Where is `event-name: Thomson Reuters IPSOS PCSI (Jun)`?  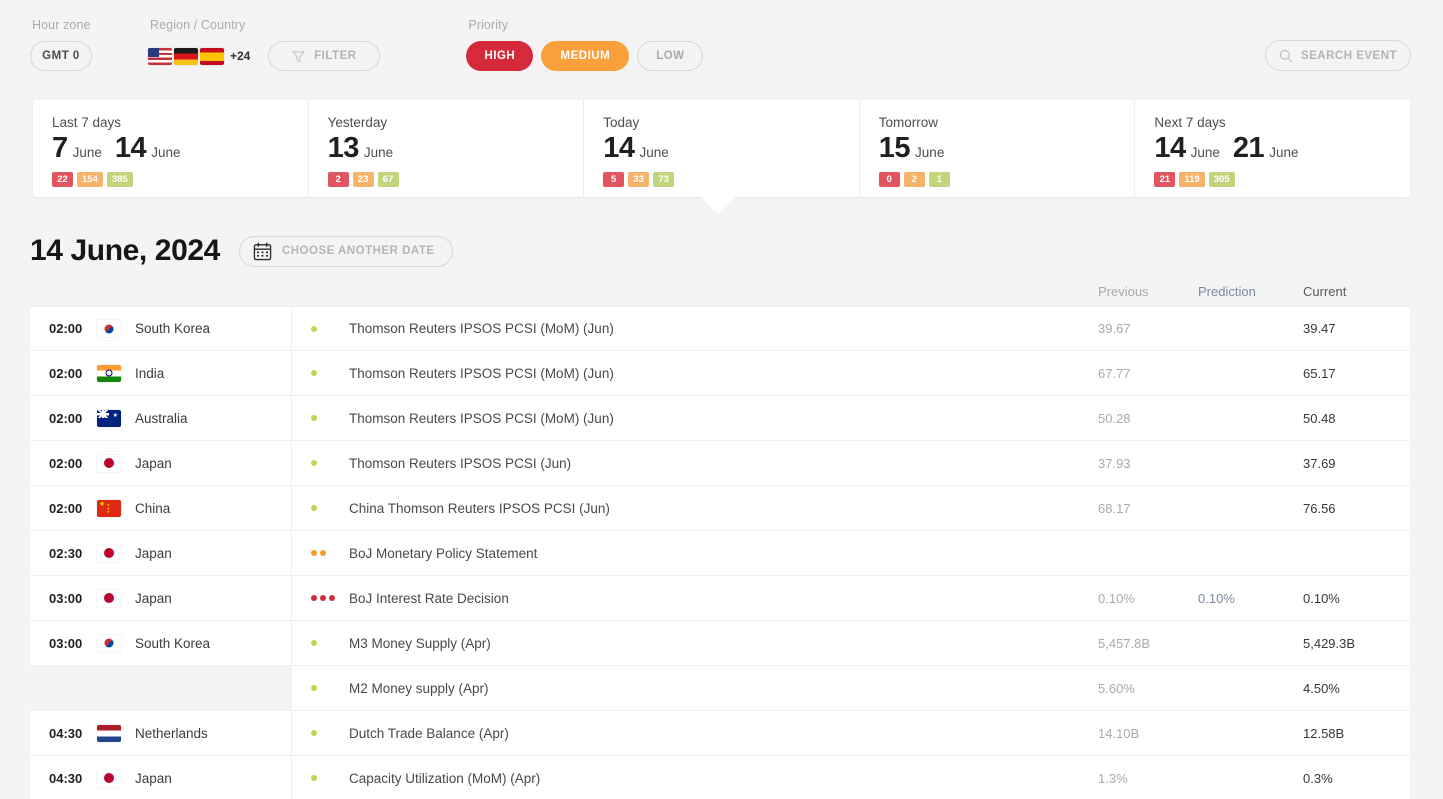 event-name: Thomson Reuters IPSOS PCSI (Jun) is located at coordinates (460, 463).